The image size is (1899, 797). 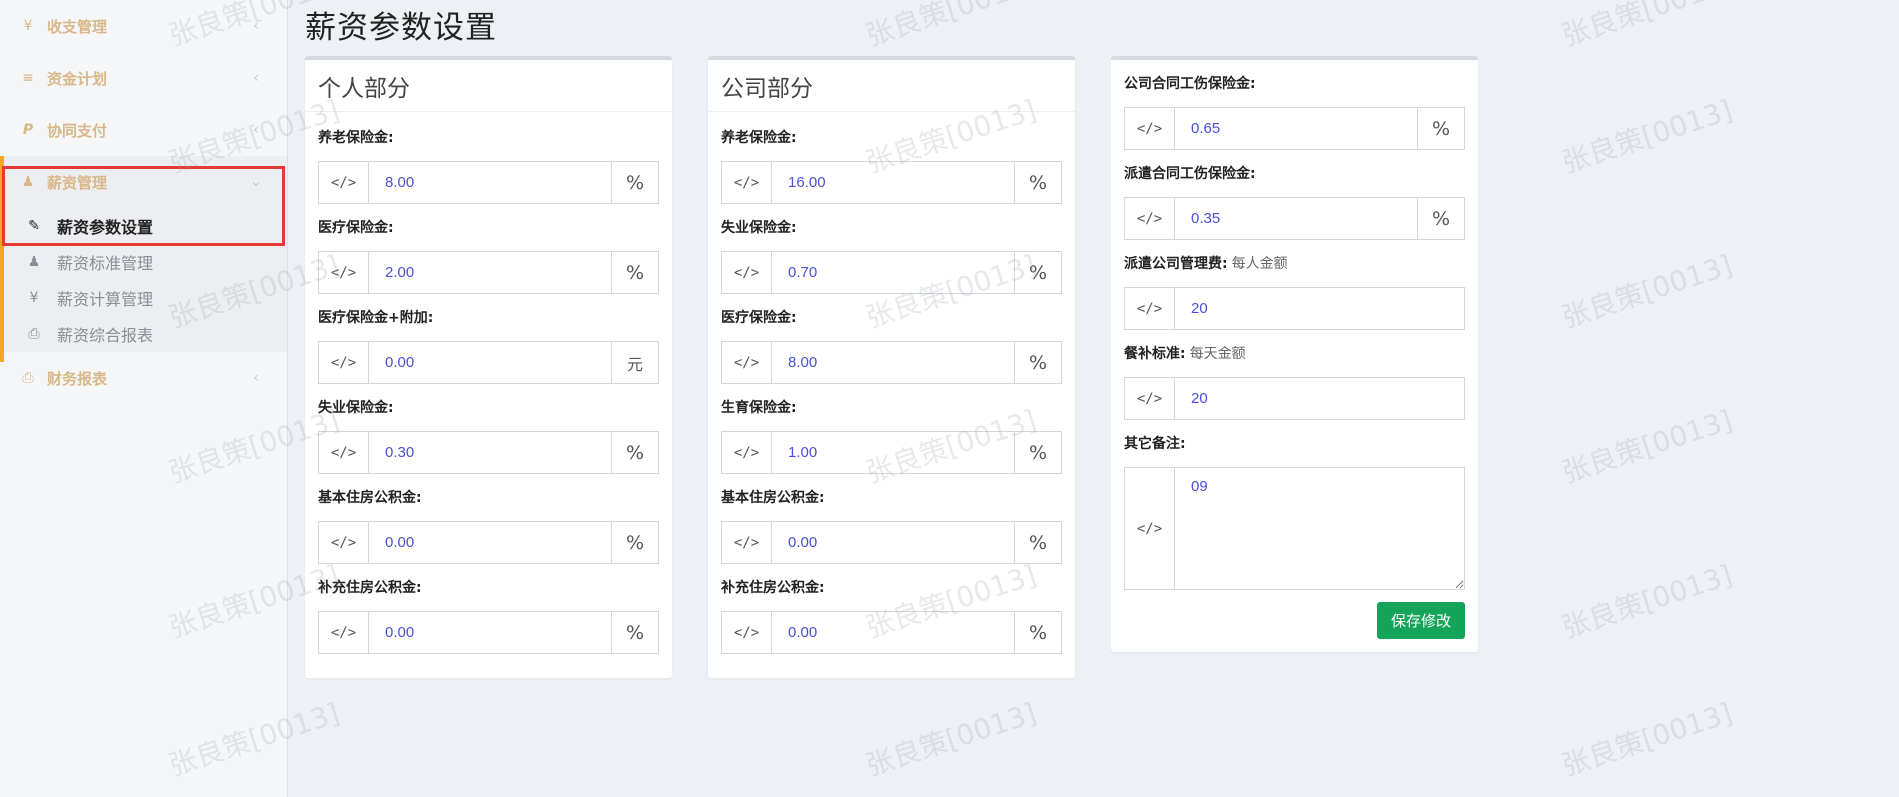 I want to click on personal-housing-extra-field: 补充住房公积金: </> %, so click(x=488, y=616).